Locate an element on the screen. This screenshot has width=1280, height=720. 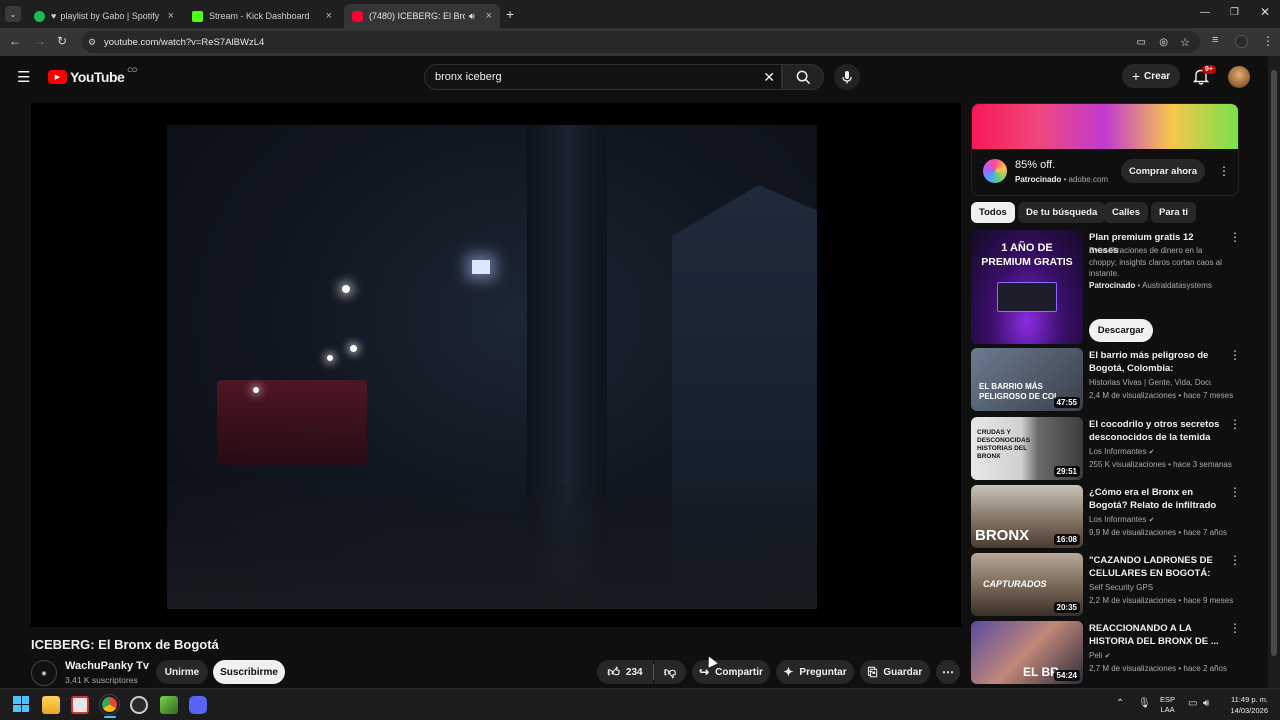
share-button: ↪ Compartir is located at coordinates (731, 672).